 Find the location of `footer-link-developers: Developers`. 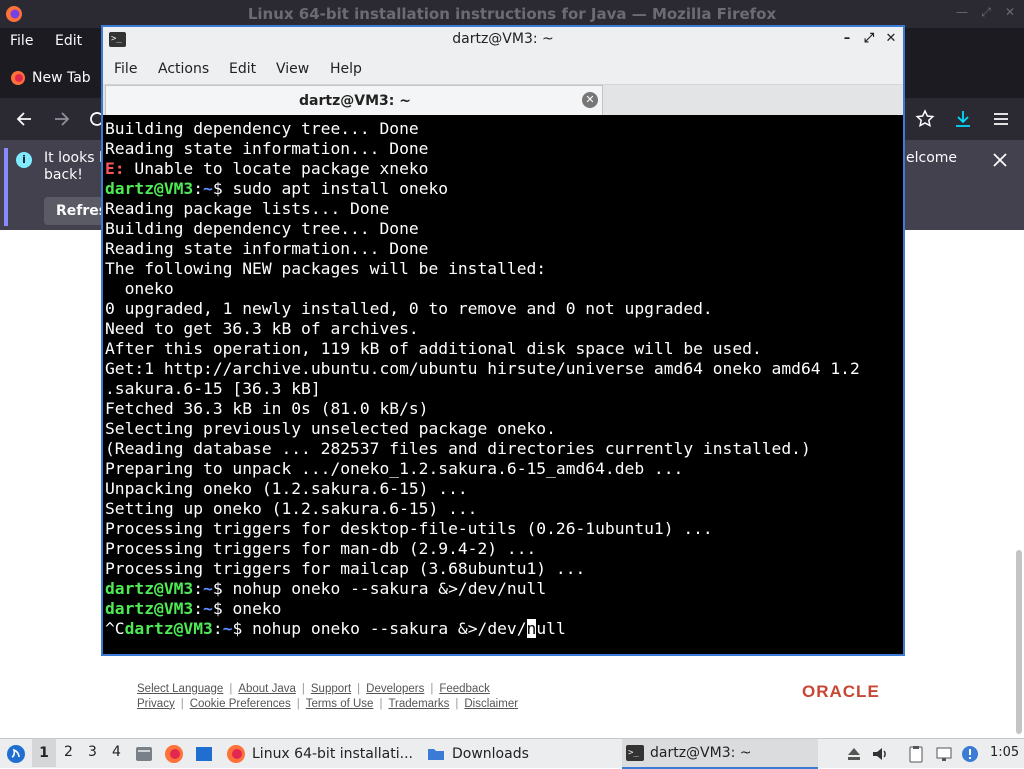

footer-link-developers: Developers is located at coordinates (395, 689).